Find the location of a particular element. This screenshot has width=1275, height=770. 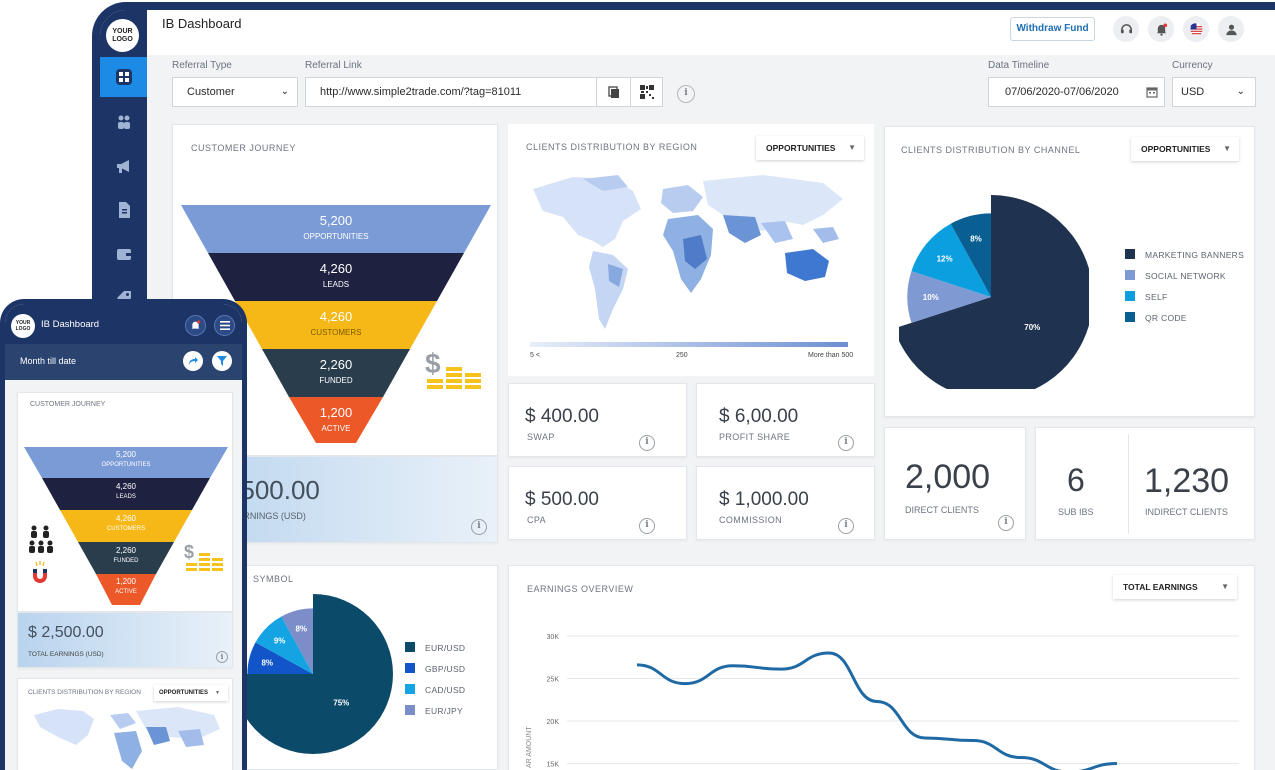

mobile-menu-button is located at coordinates (224, 325).